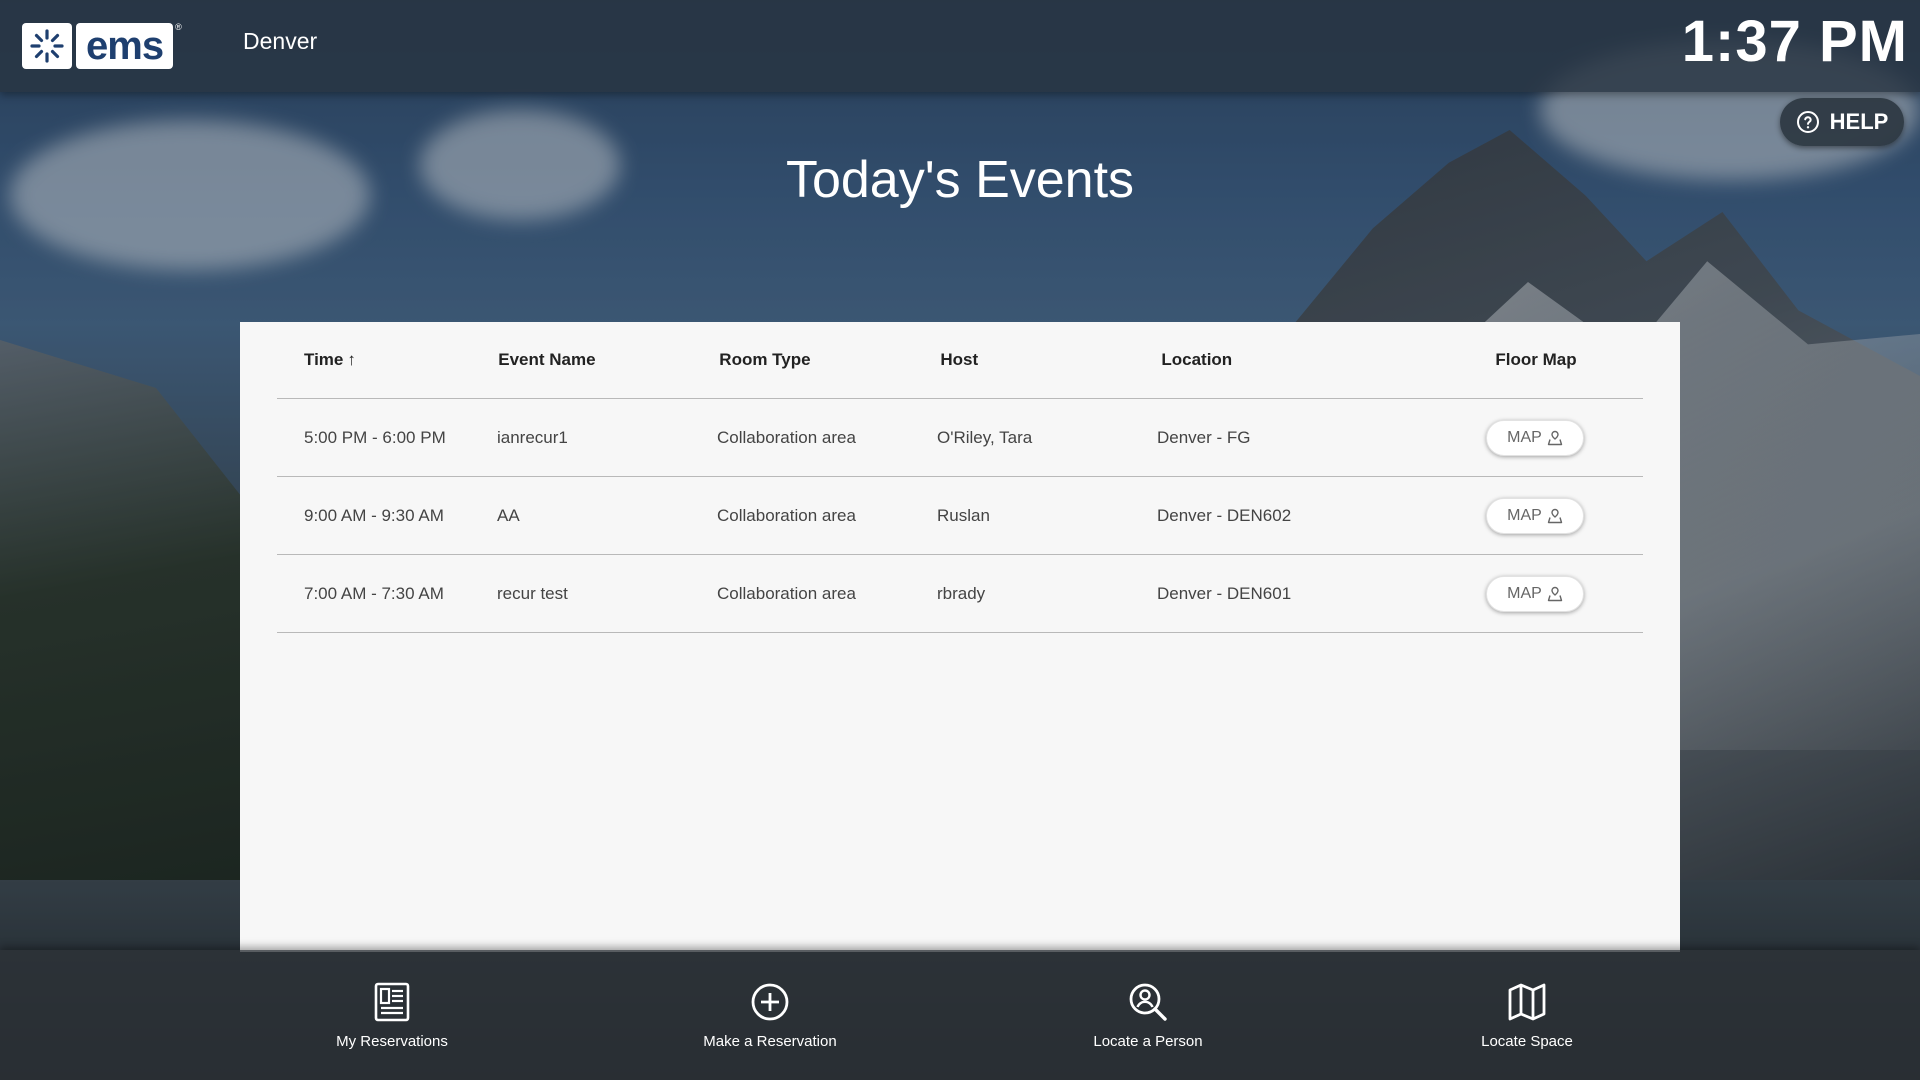 This screenshot has height=1080, width=1920. Describe the element at coordinates (47, 46) in the screenshot. I see `logo-burst-icon` at that location.